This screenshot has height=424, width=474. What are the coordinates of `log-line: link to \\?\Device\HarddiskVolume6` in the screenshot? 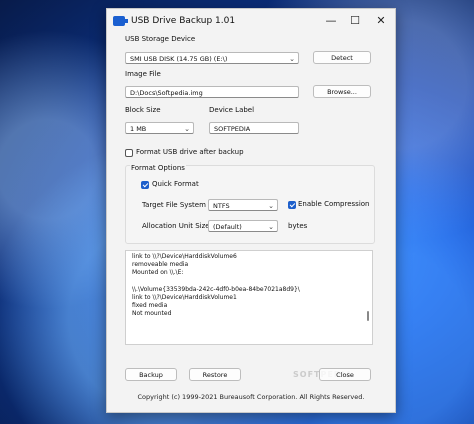 It's located at (184, 256).